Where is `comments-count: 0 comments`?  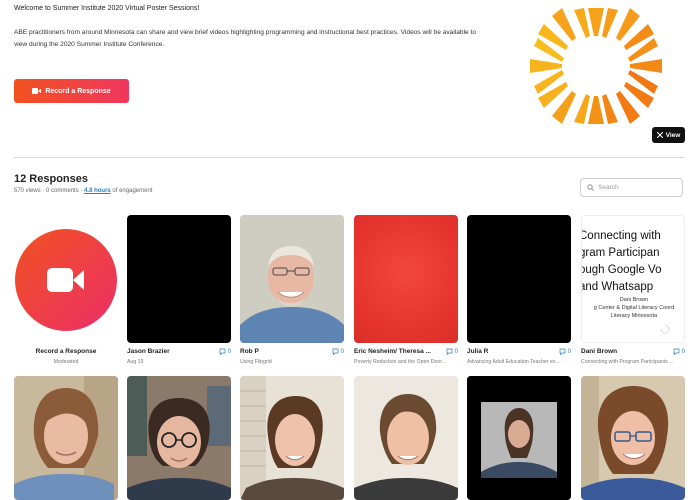 comments-count: 0 comments is located at coordinates (62, 191).